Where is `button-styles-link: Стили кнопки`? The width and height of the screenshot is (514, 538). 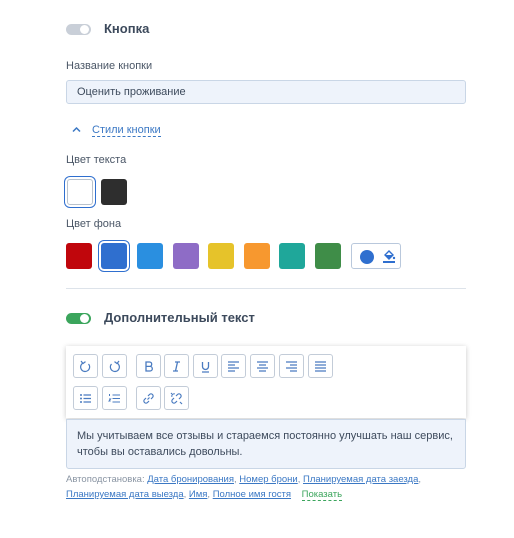
button-styles-link: Стили кнопки is located at coordinates (126, 130).